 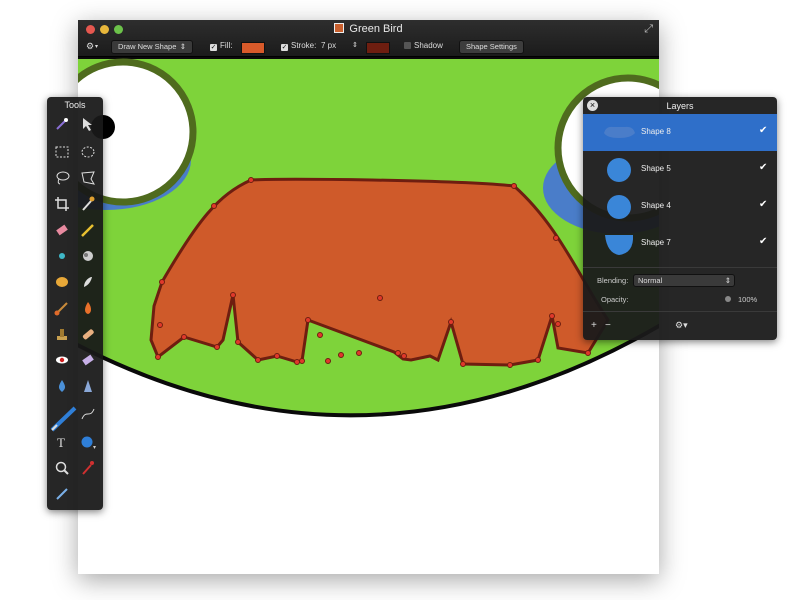 I want to click on mode-select: Draw New Shape ⇕, so click(x=152, y=47).